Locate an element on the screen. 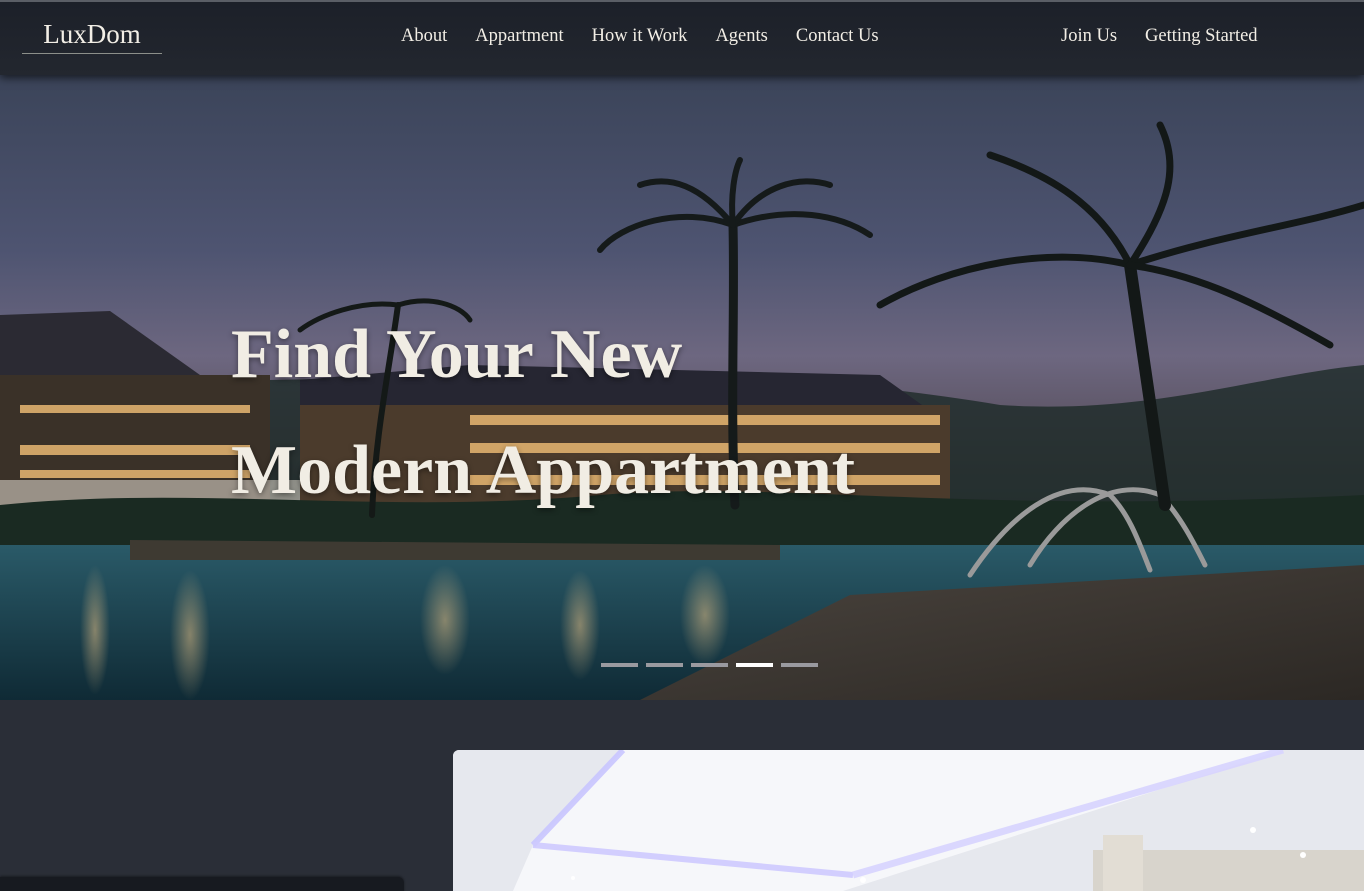  join-us-link: Join Us is located at coordinates (1089, 36).